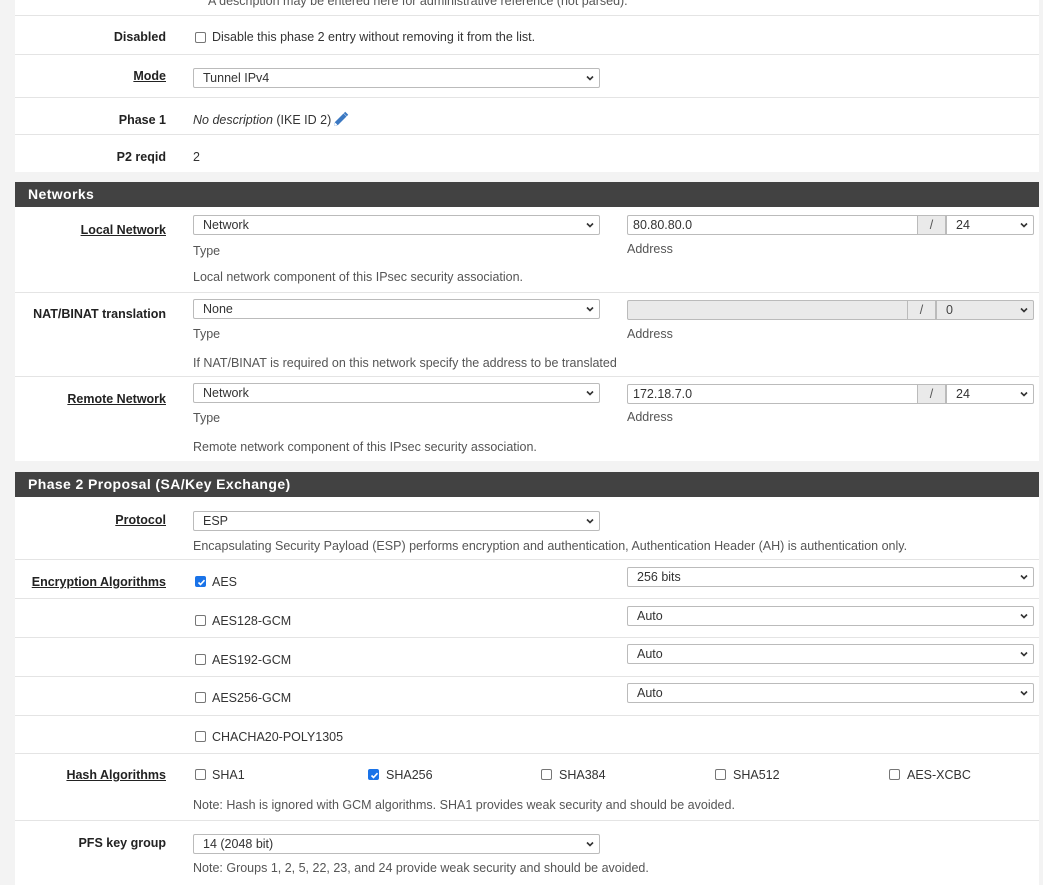 The image size is (1043, 885). Describe the element at coordinates (142, 120) in the screenshot. I see `phase1-label: Phase 1` at that location.